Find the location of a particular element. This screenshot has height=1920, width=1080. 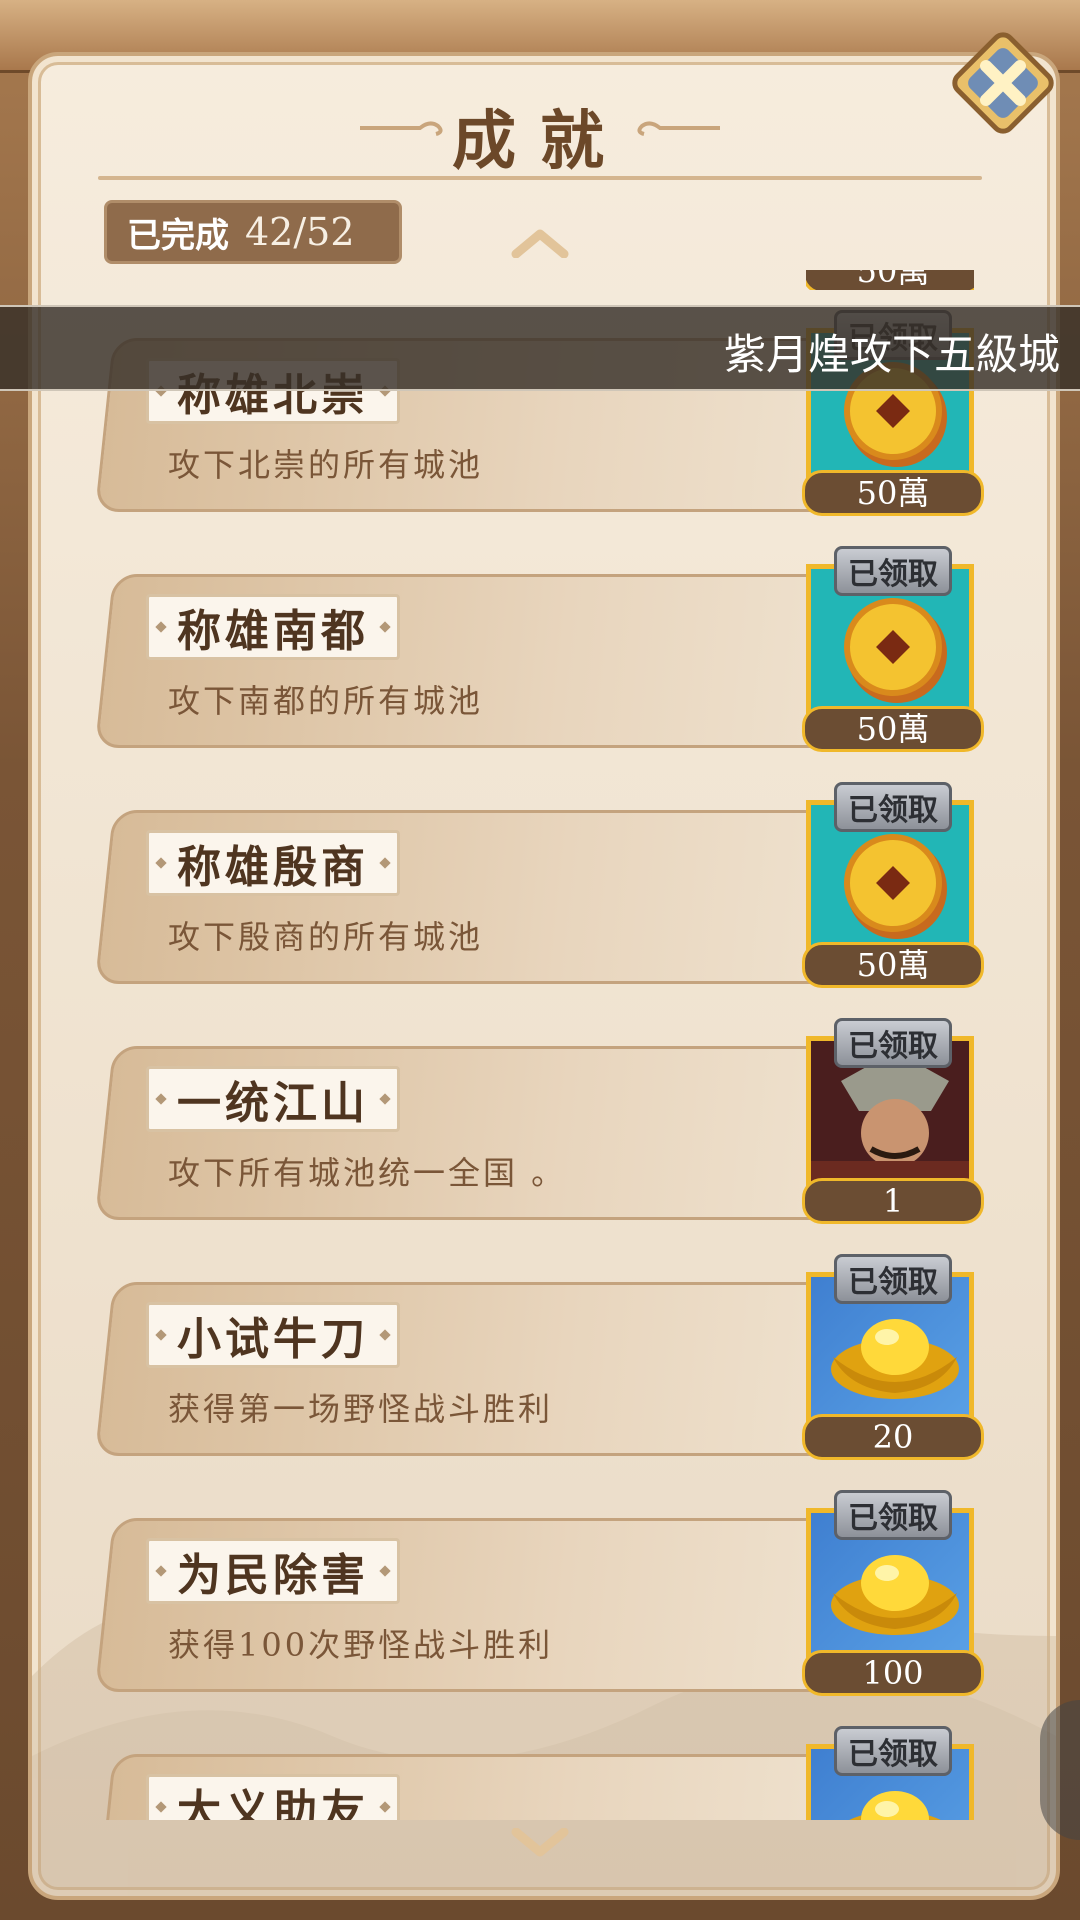

achievement-description: 攻下所有城池统一全国 。 is located at coordinates (367, 1173).